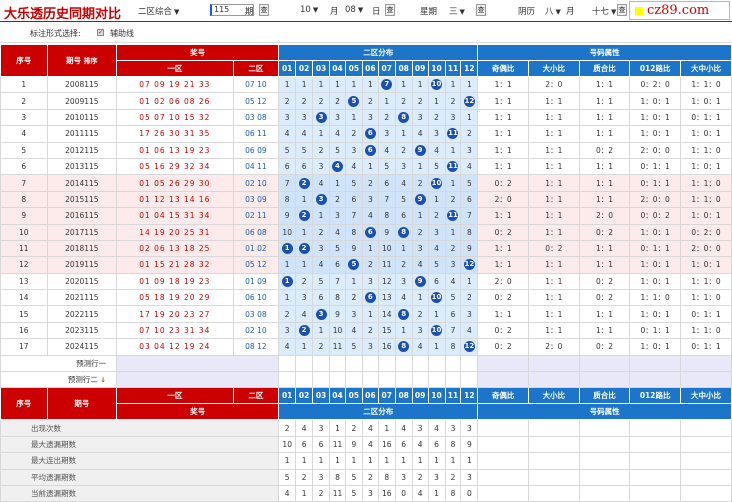 The height and width of the screenshot is (502, 732). What do you see at coordinates (429, 12) in the screenshot?
I see `weekday-label: 星期` at bounding box center [429, 12].